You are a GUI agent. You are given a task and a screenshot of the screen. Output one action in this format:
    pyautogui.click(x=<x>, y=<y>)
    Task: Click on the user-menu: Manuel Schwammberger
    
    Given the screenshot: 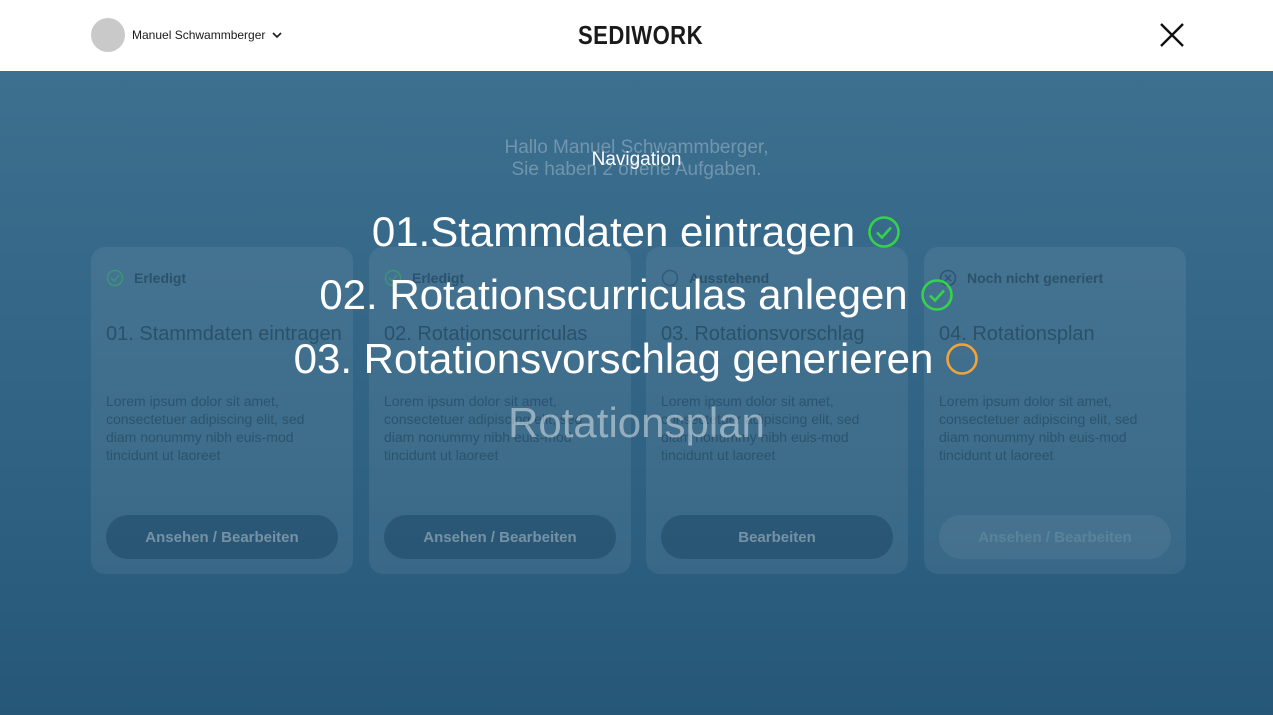 What is the action you would take?
    pyautogui.click(x=187, y=35)
    